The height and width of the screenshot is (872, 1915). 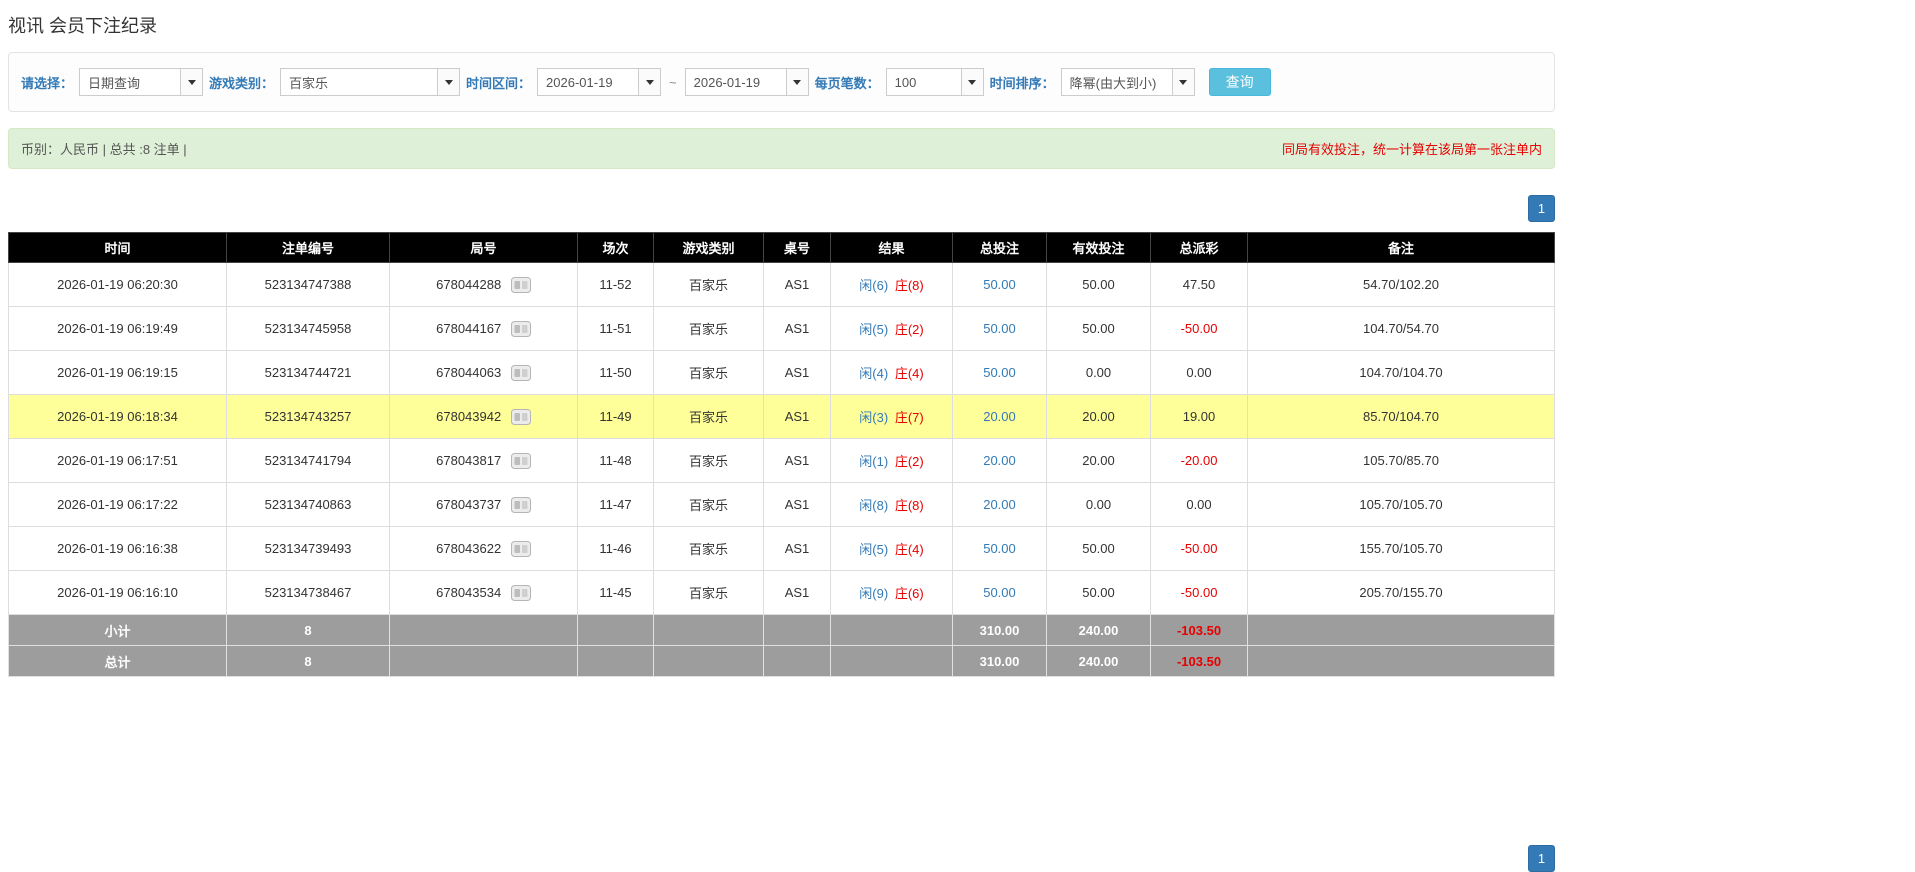 What do you see at coordinates (615, 460) in the screenshot?
I see `cell-session: 11-48` at bounding box center [615, 460].